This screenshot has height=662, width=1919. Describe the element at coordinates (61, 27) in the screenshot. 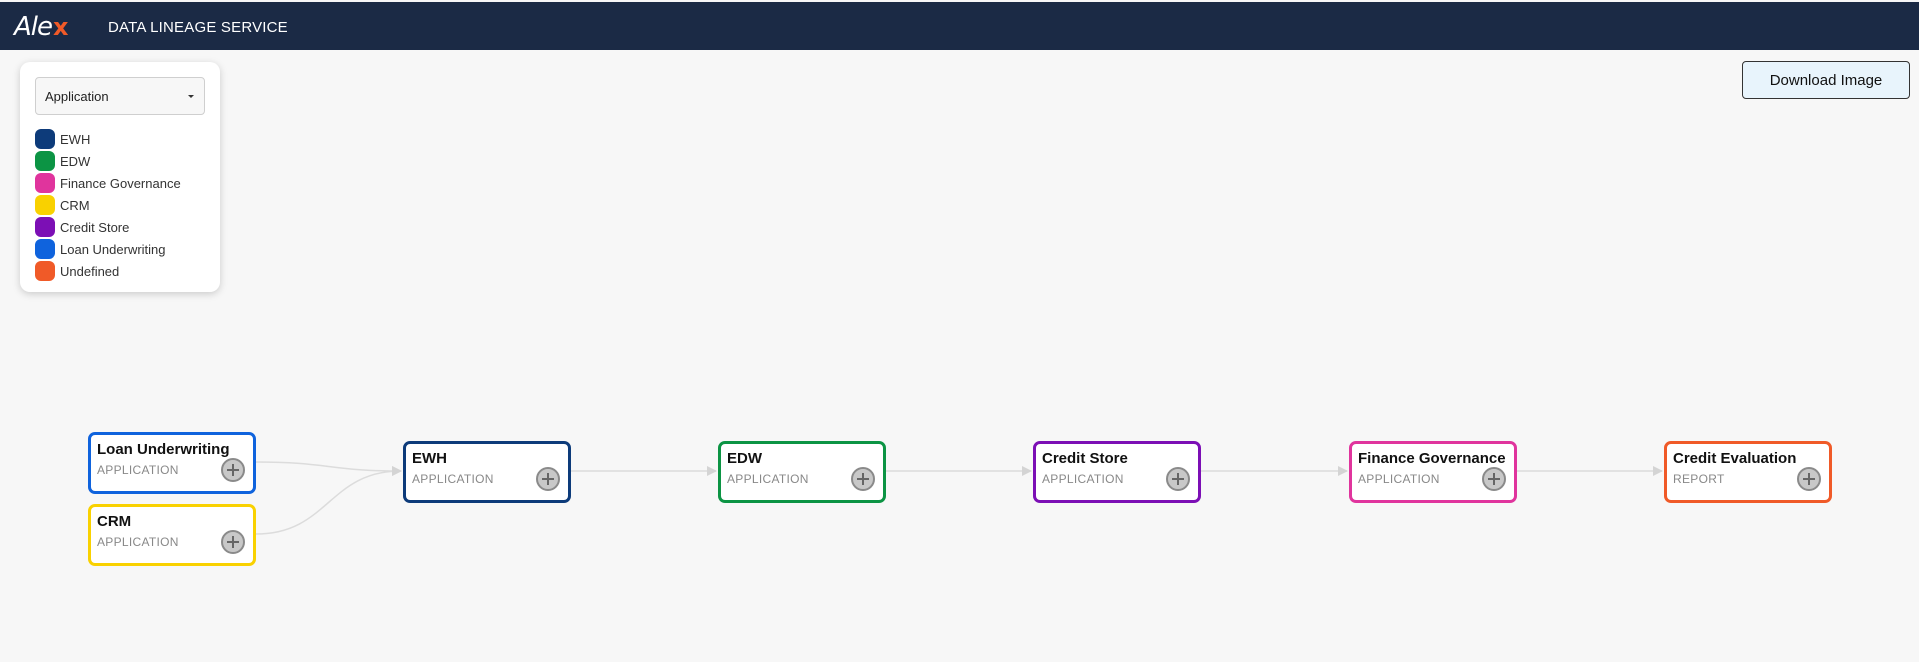

I see `logo-accent: x` at that location.